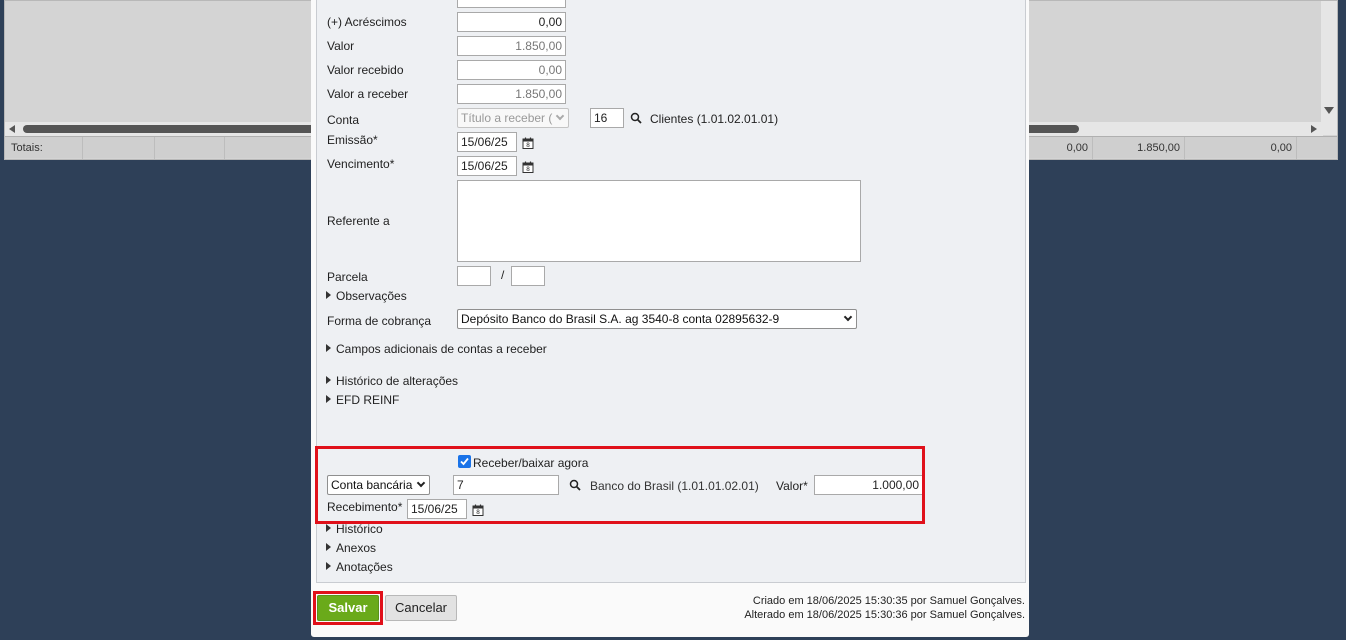 This screenshot has height=640, width=1346. Describe the element at coordinates (1329, 68) in the screenshot. I see `vertical-scrollbar` at that location.